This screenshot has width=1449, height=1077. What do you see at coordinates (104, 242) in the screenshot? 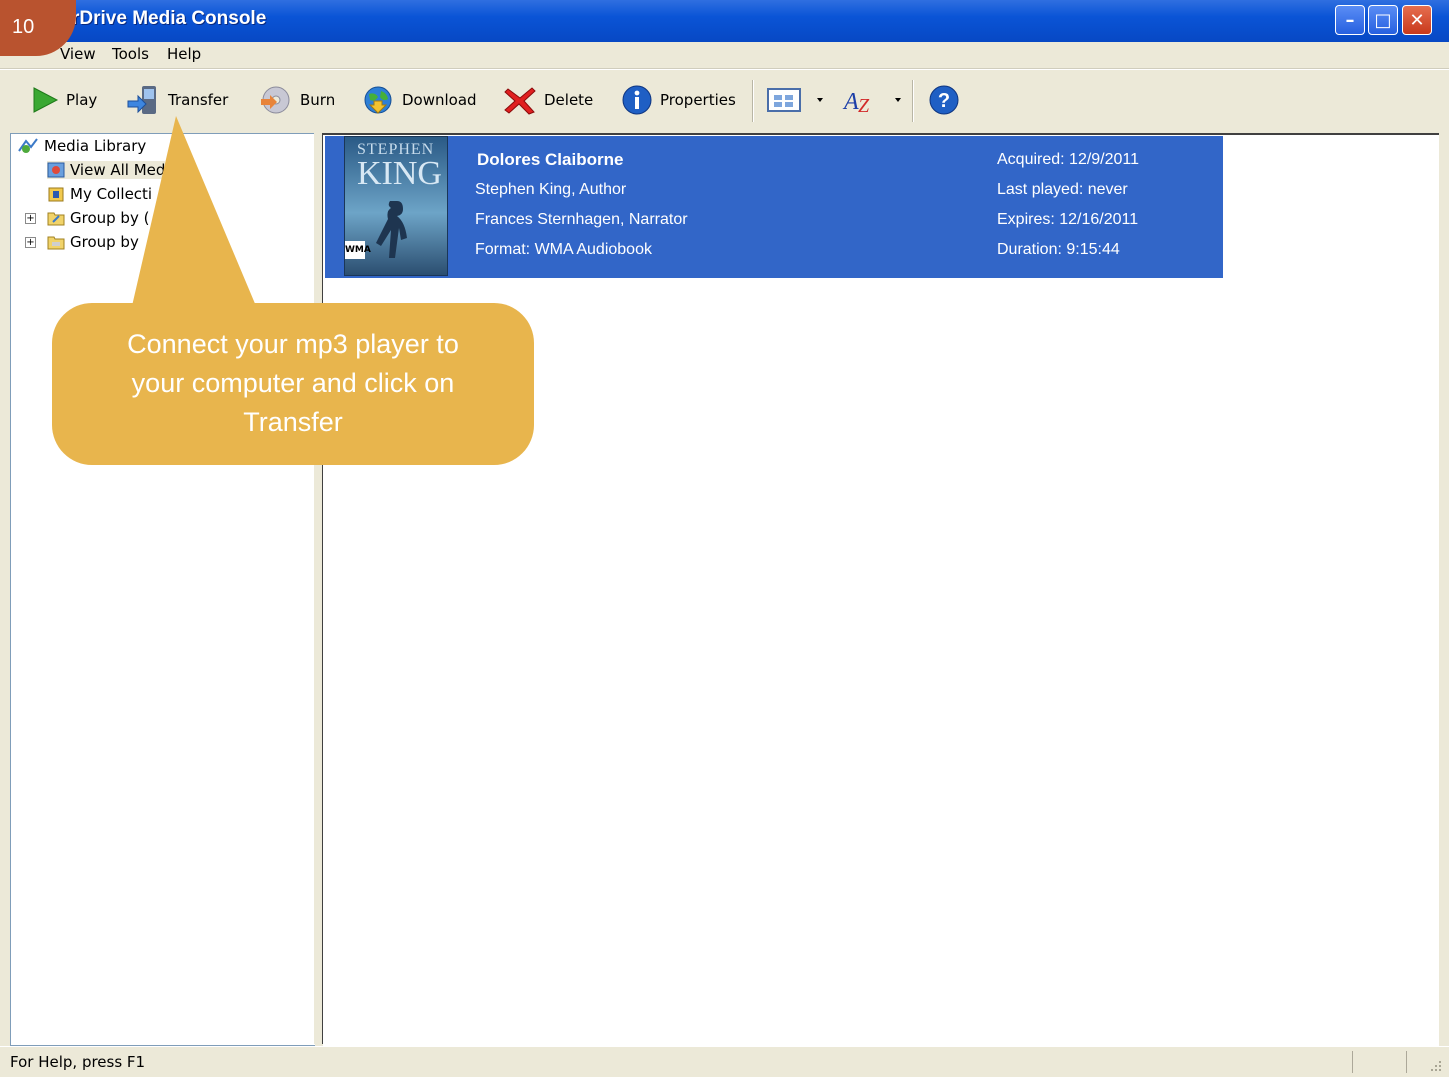
I see `tree-item-label: Group by` at bounding box center [104, 242].